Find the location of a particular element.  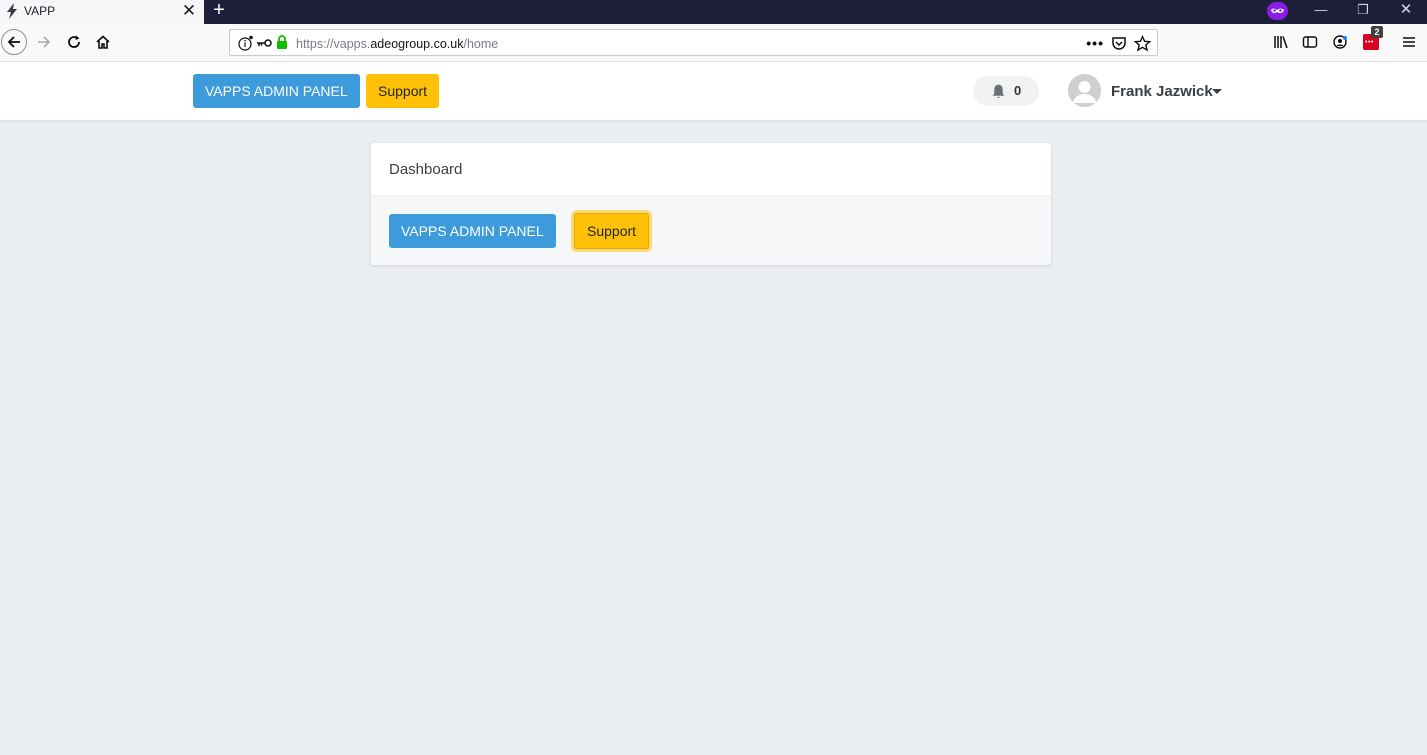

dashboard-card: Dashboard VAPPS ADMIN PANEL Support is located at coordinates (711, 204).